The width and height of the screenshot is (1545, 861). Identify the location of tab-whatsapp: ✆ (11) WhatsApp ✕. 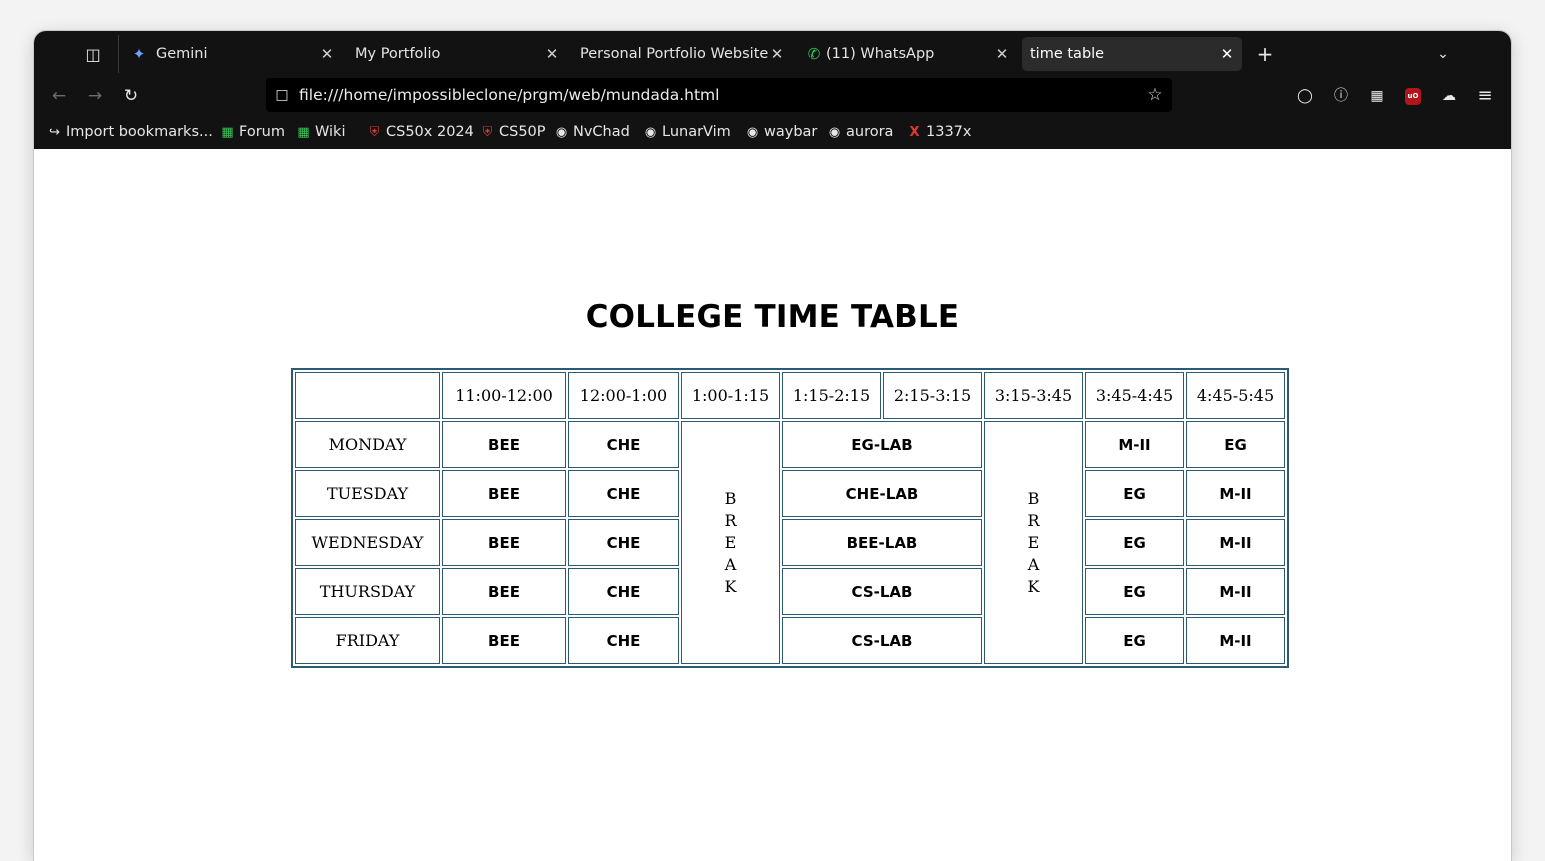
(907, 54).